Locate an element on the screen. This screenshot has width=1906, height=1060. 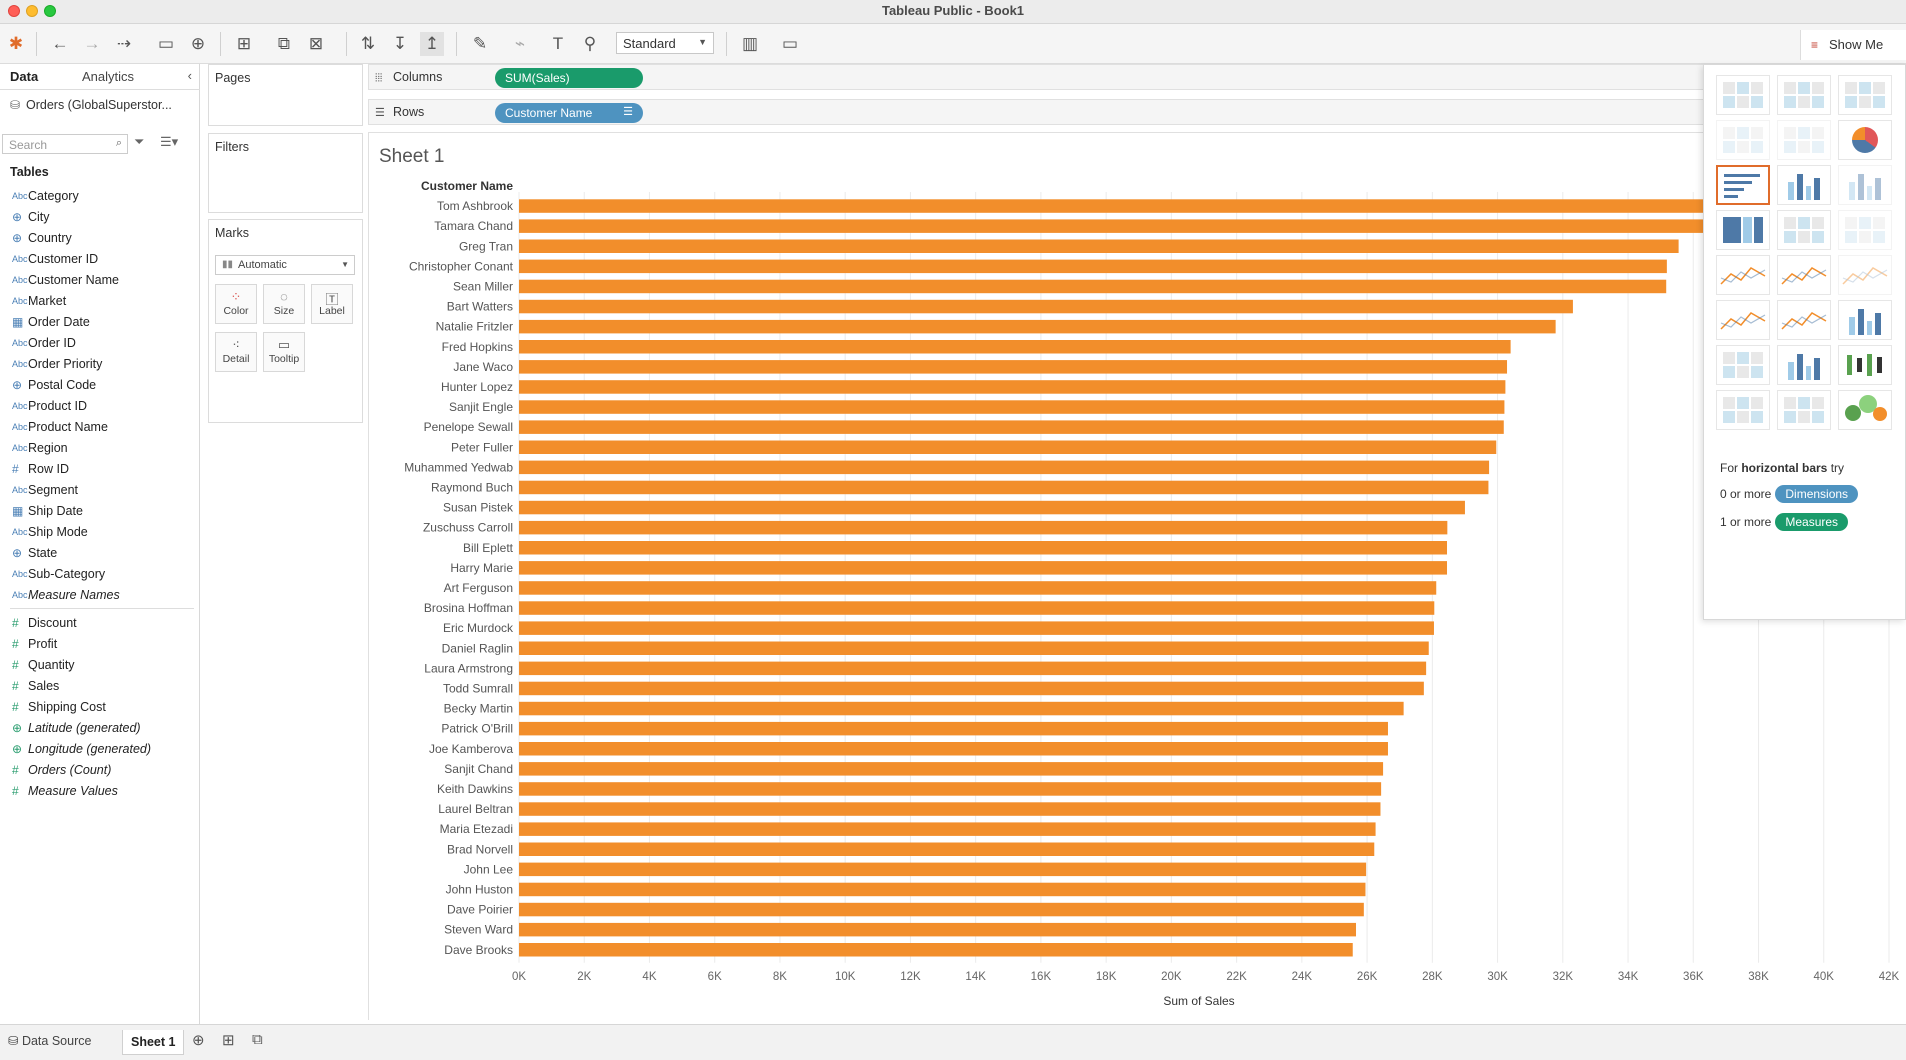
show-mark-labels-icon: T is located at coordinates (558, 44).